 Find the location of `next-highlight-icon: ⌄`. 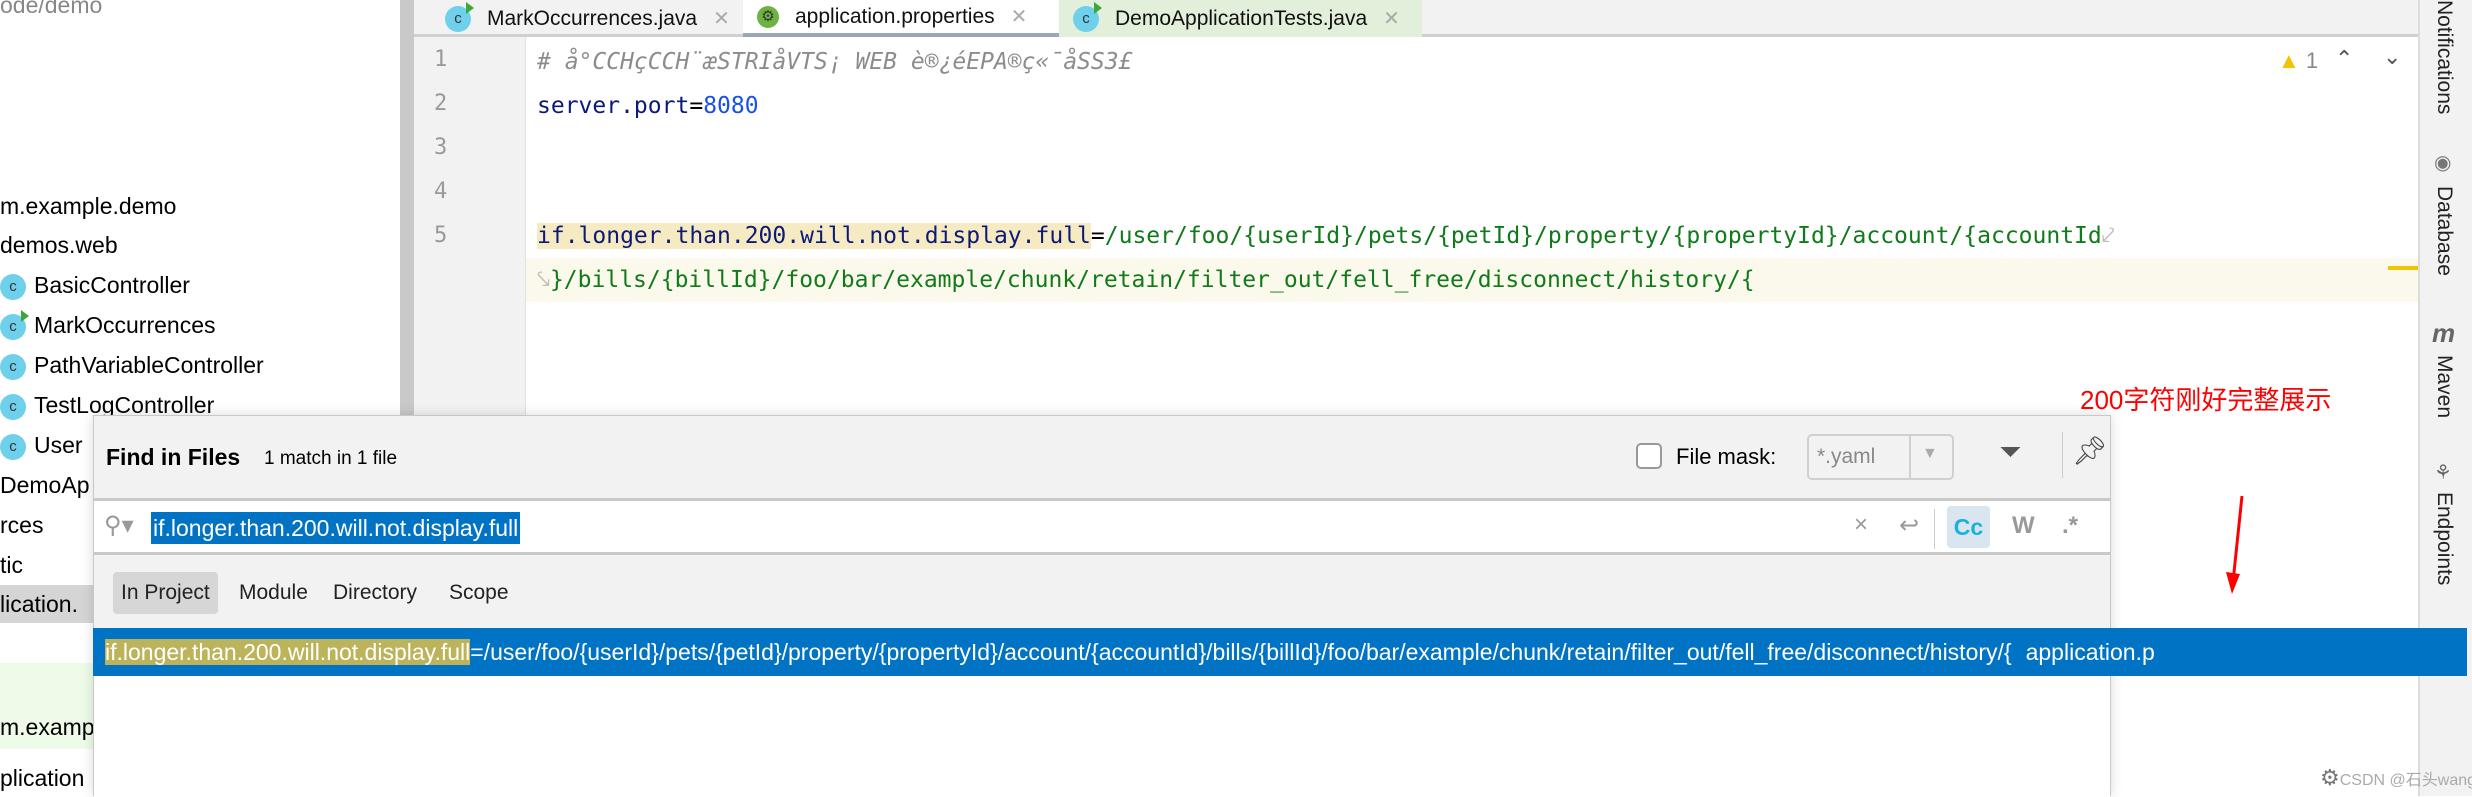

next-highlight-icon: ⌄ is located at coordinates (2392, 57).